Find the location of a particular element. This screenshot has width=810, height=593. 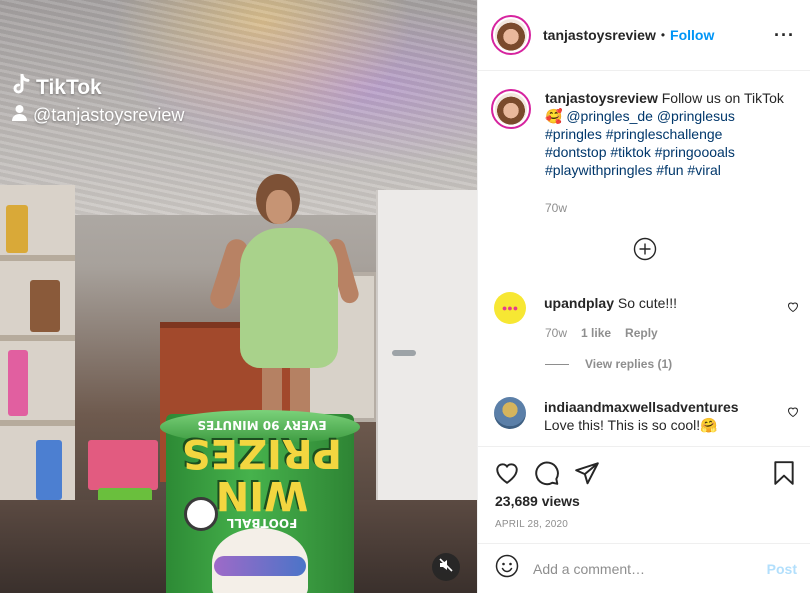

pringles-can-label: FOOTBALL WIN PRIZES EVERY 90 MINUTES is located at coordinates (262, 474).